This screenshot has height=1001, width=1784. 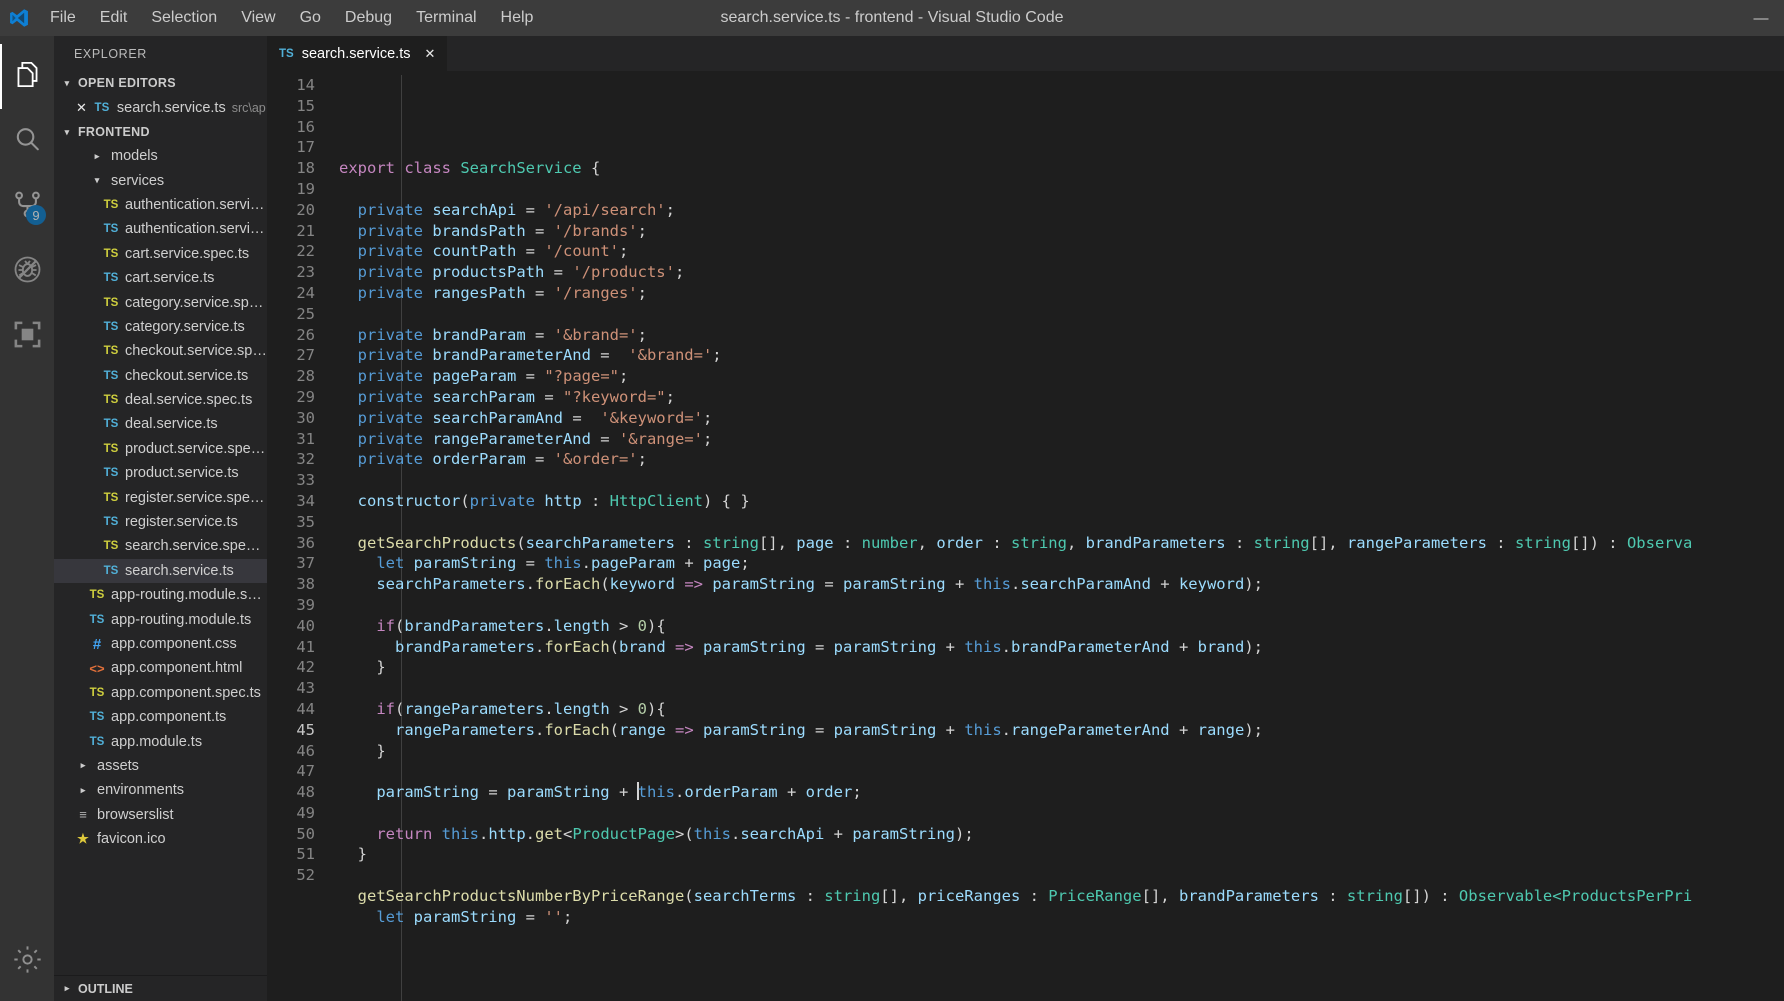 What do you see at coordinates (258, 18) in the screenshot?
I see `menu-view: View` at bounding box center [258, 18].